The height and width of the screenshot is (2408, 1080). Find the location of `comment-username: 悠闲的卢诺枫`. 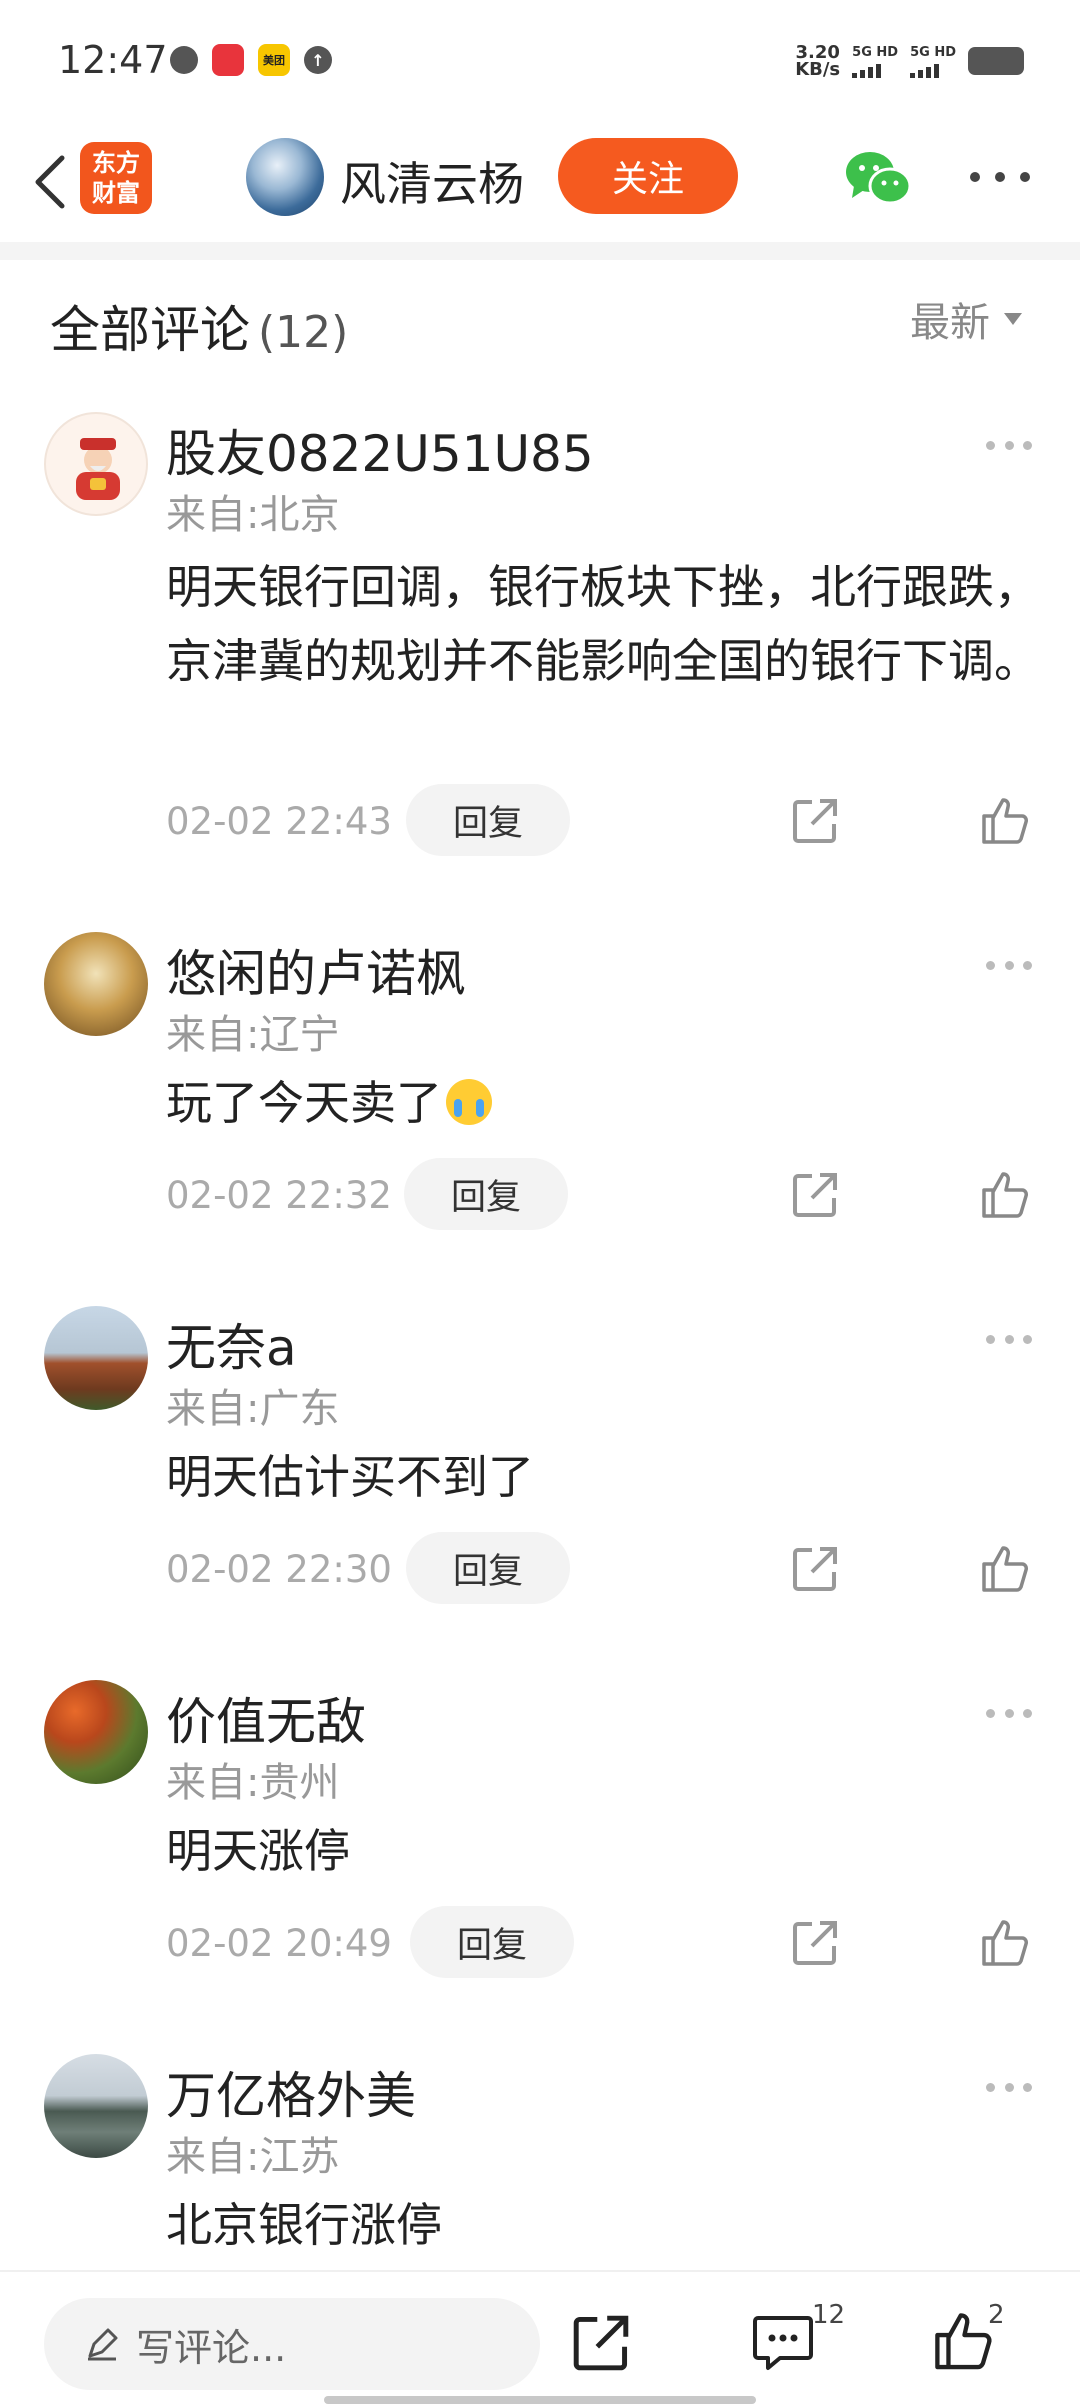

comment-username: 悠闲的卢诺枫 is located at coordinates (316, 970).